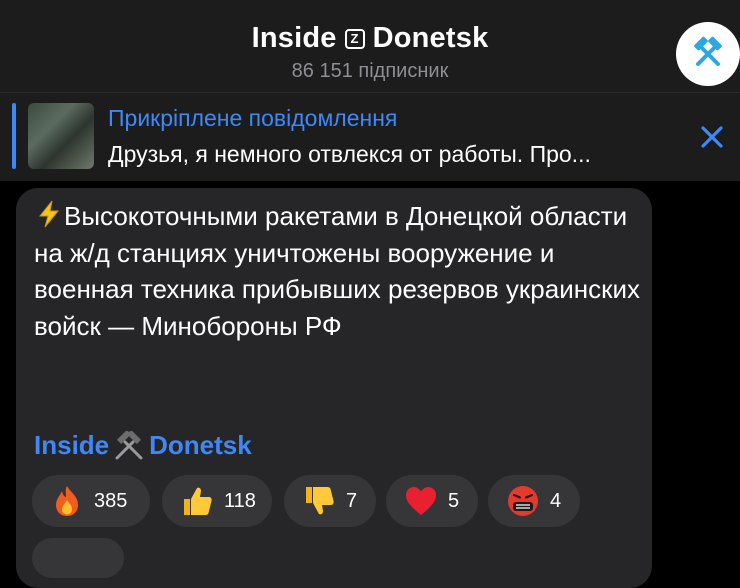 The image size is (740, 588). Describe the element at coordinates (240, 500) in the screenshot. I see `reaction-count: 118` at that location.